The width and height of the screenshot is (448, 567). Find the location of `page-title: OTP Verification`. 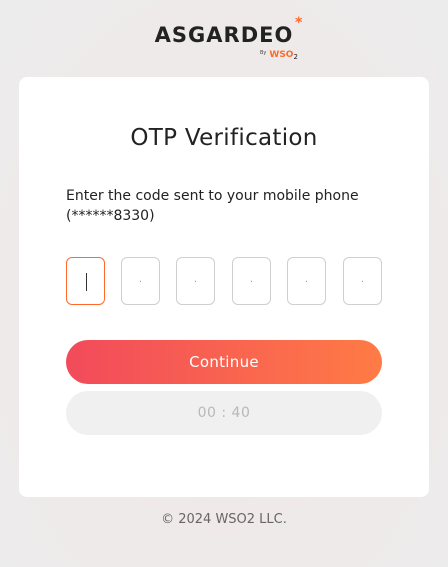

page-title: OTP Verification is located at coordinates (224, 138).